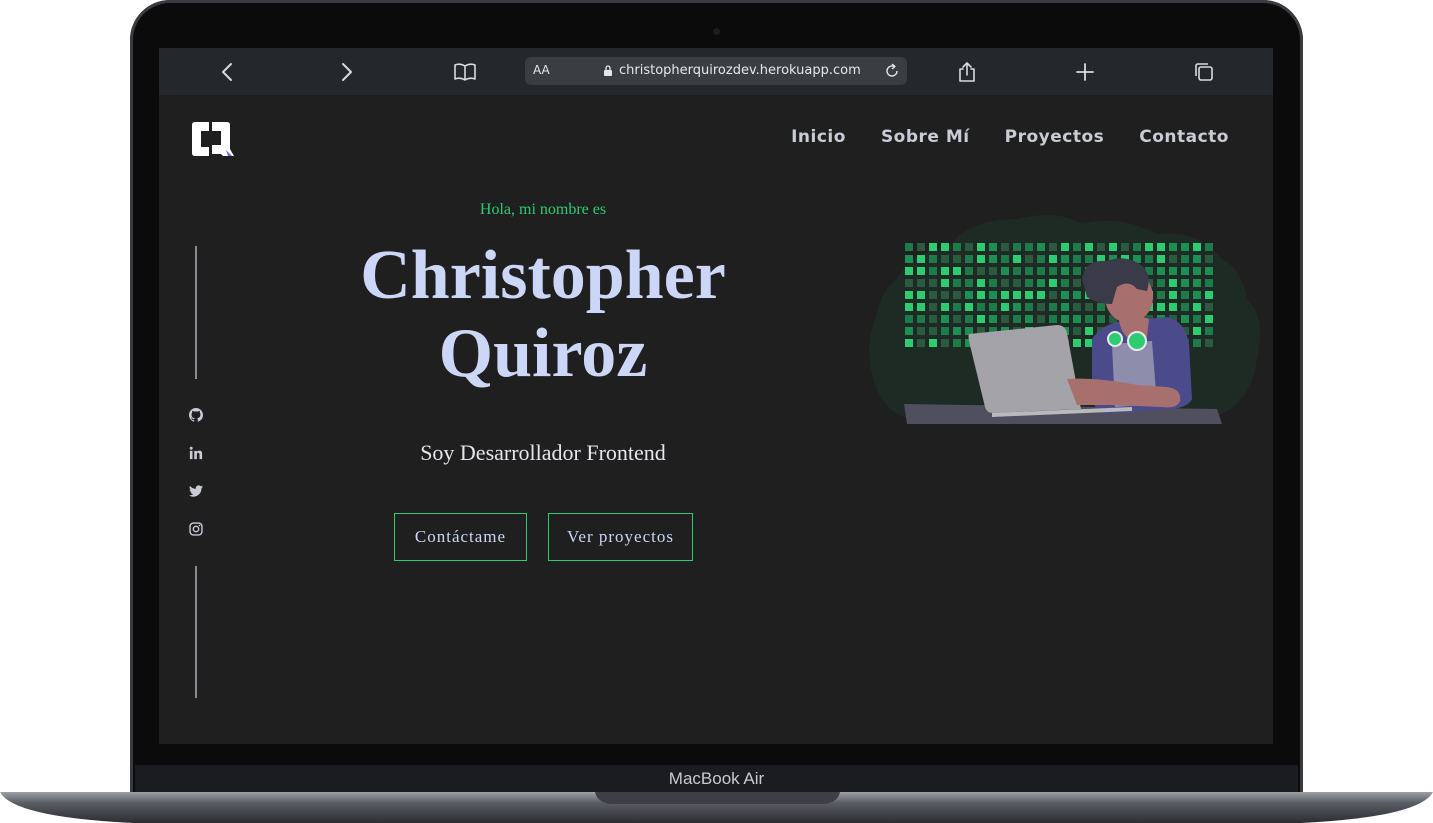 This screenshot has width=1433, height=823. What do you see at coordinates (1184, 137) in the screenshot?
I see `nav-item-contacto: Contacto` at bounding box center [1184, 137].